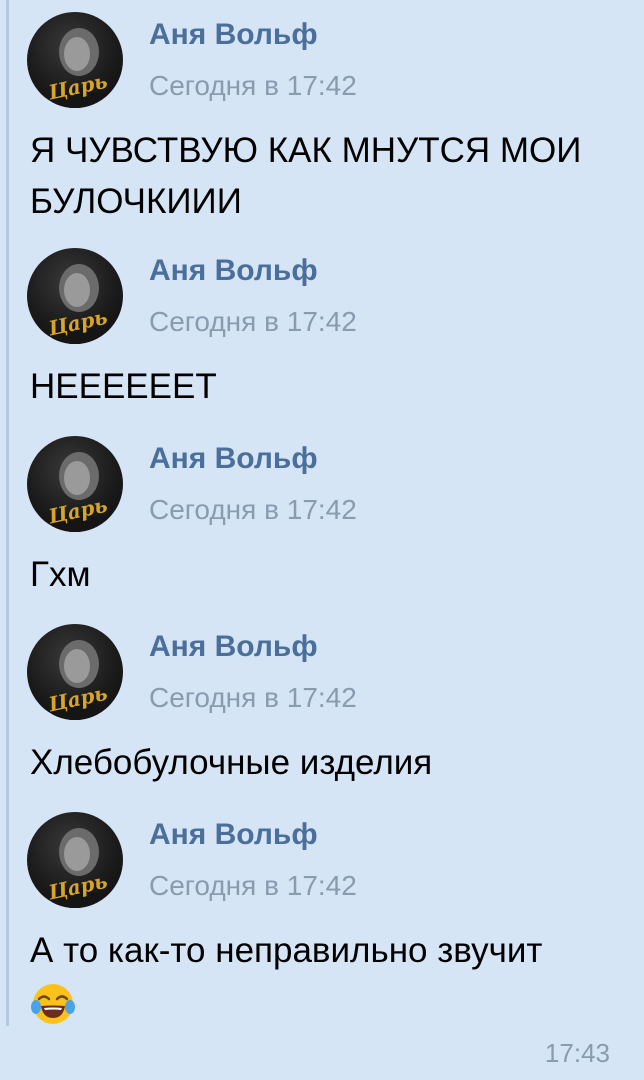 The image size is (644, 1080). I want to click on message-text: НЕЕЕЕЕЕТ, so click(123, 386).